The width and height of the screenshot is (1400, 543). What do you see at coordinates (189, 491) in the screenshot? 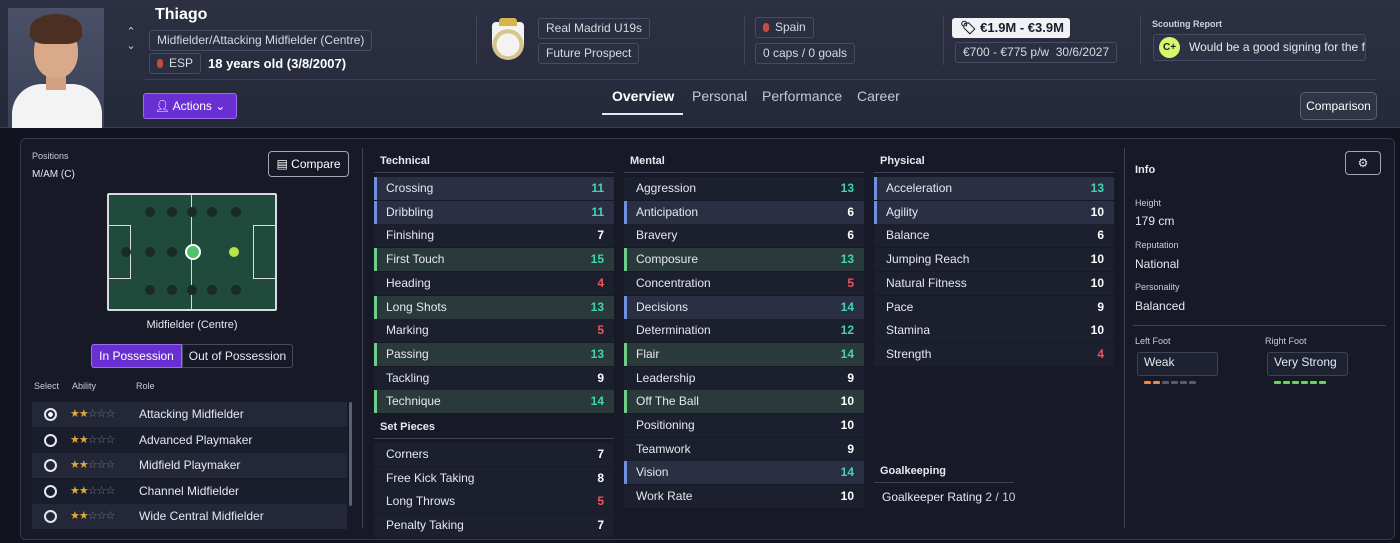
I see `role-row: ★★☆☆☆ Channel Midfielder` at bounding box center [189, 491].